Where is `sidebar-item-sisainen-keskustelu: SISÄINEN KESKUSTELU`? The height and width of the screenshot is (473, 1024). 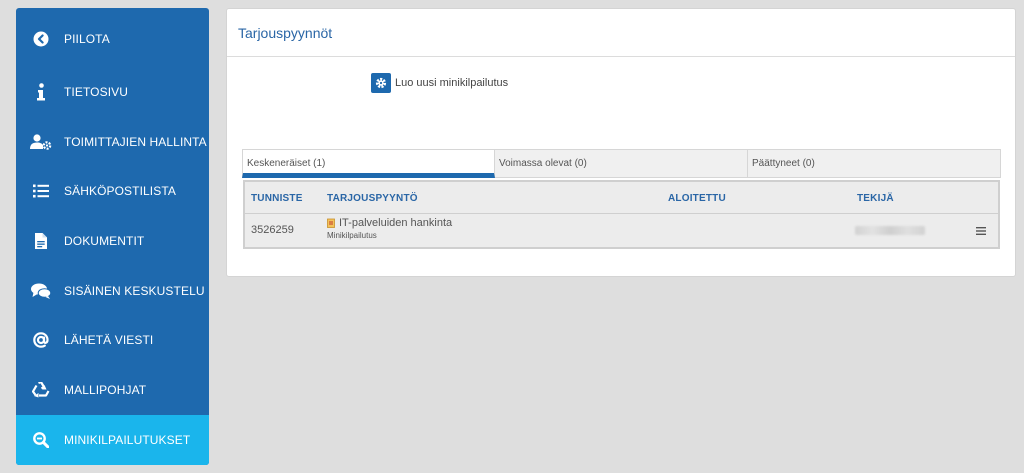 sidebar-item-sisainen-keskustelu: SISÄINEN KESKUSTELU is located at coordinates (112, 291).